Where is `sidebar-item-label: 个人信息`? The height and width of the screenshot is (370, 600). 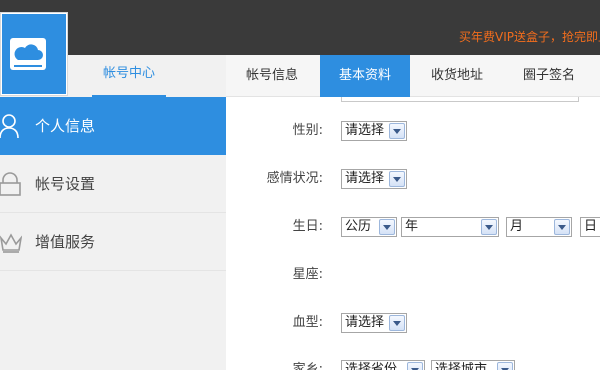 sidebar-item-label: 个人信息 is located at coordinates (65, 126).